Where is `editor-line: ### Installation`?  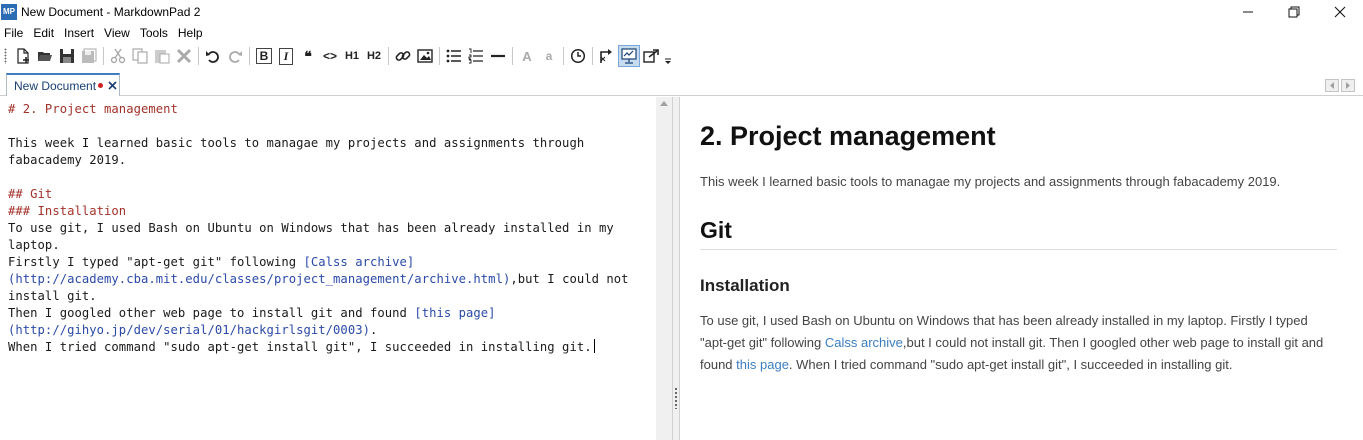
editor-line: ### Installation is located at coordinates (67, 211).